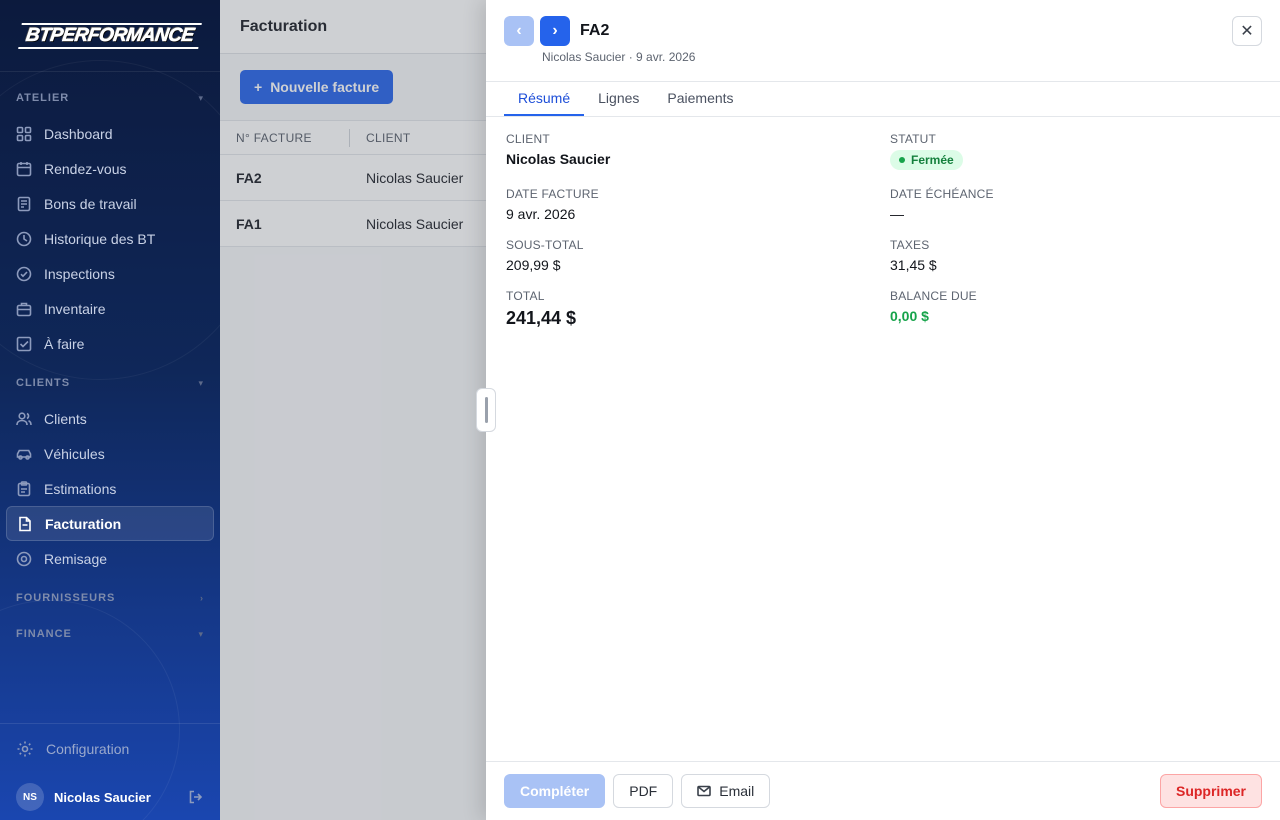 The width and height of the screenshot is (1280, 820). Describe the element at coordinates (24, 309) in the screenshot. I see `briefcase-icon` at that location.